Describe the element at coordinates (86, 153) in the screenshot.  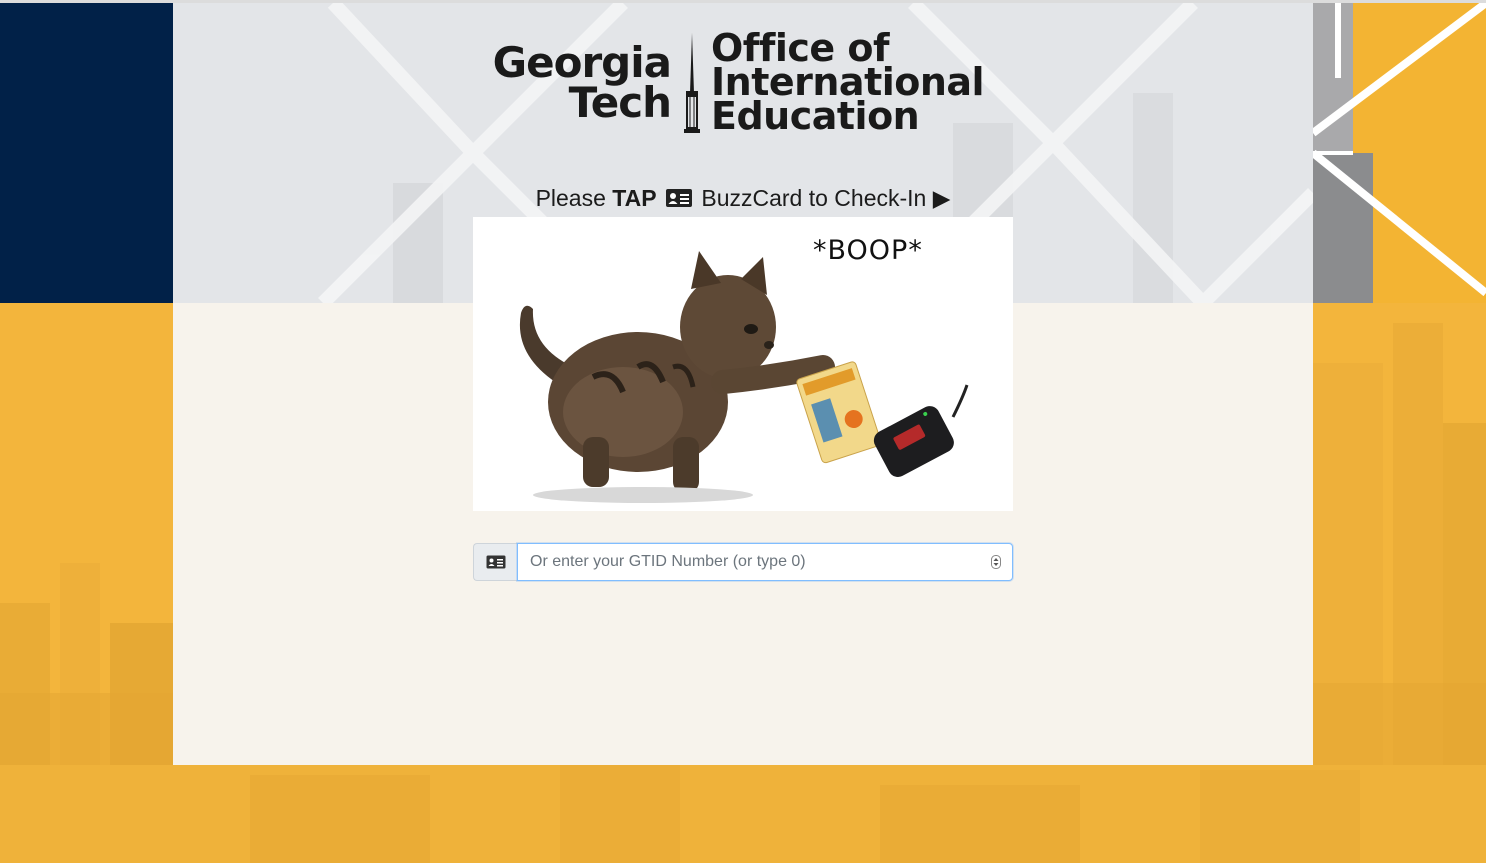
I see `background-navy-block` at that location.